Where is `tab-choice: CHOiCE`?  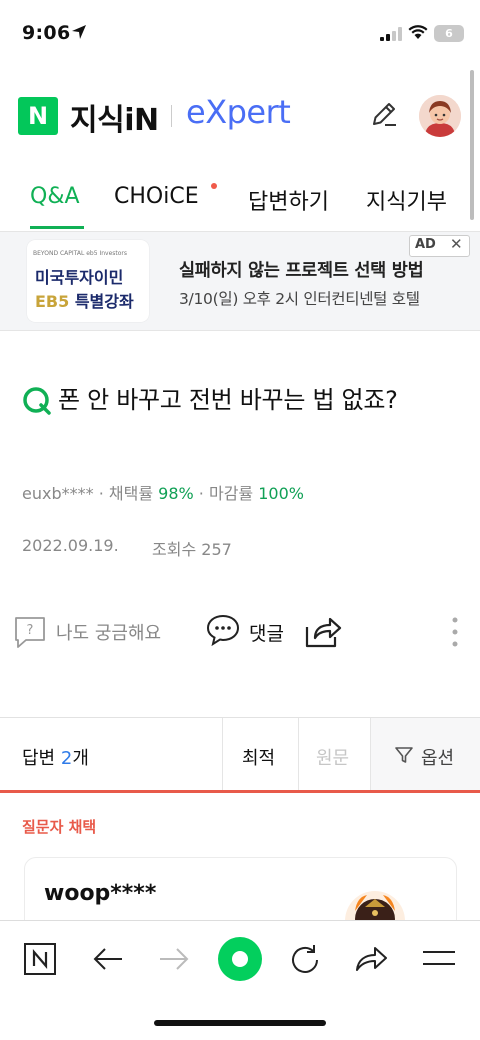
tab-choice: CHOiCE is located at coordinates (156, 196).